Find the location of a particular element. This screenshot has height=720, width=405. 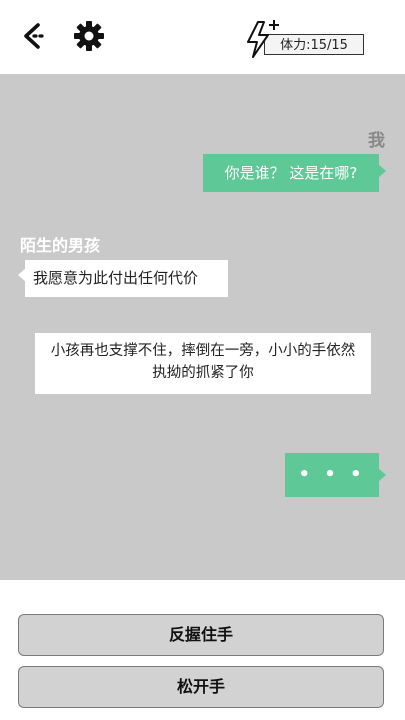

top-bar: 体力:15/15 is located at coordinates (202, 37).